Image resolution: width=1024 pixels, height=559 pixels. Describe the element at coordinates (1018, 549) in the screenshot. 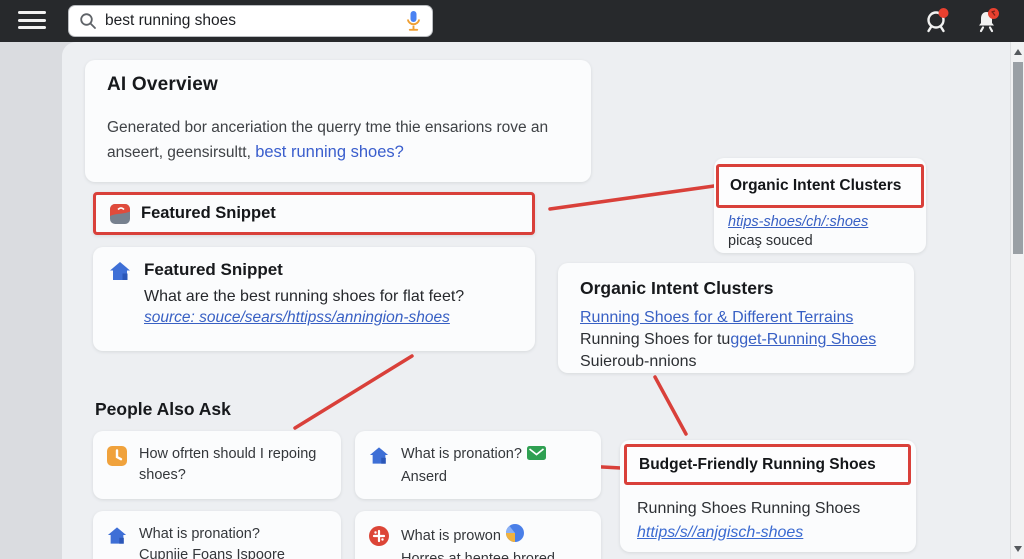

I see `scroll-down-arrow` at that location.